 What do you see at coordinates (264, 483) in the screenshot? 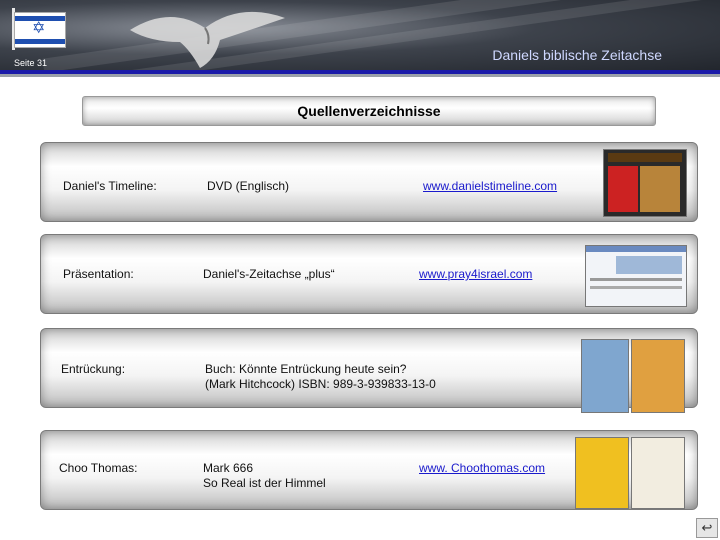
I see `row-description-line2: So Real ist der Himmel` at bounding box center [264, 483].